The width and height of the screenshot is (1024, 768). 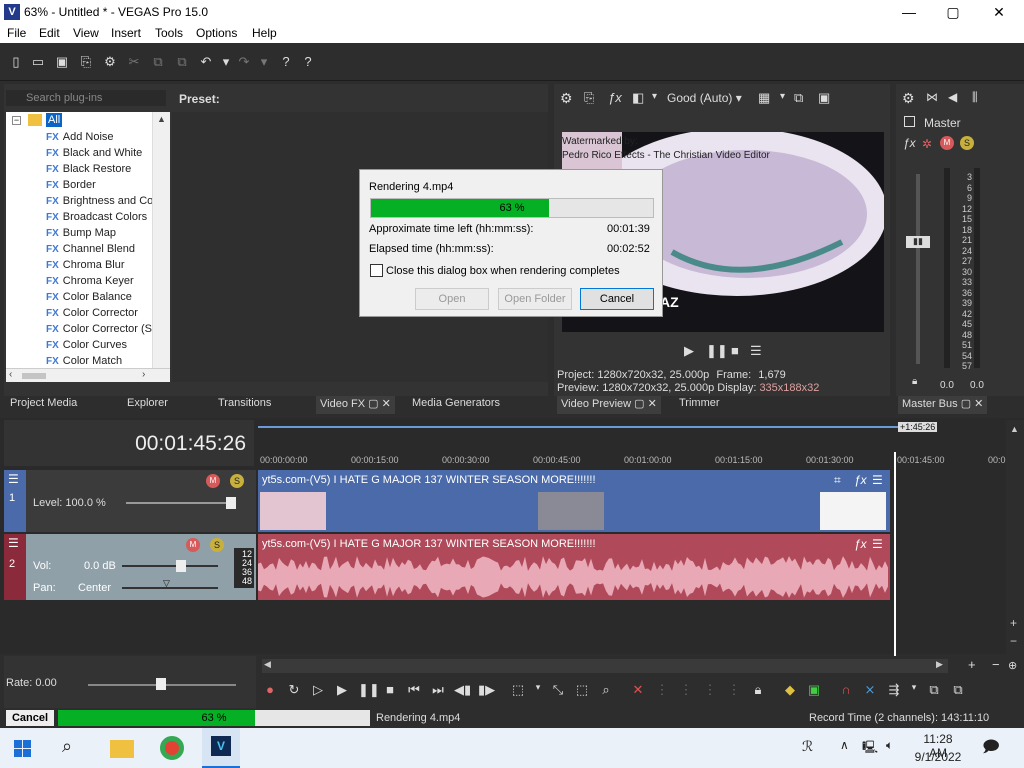 What do you see at coordinates (94, 153) in the screenshot?
I see `plugin-item: FX Black and White` at bounding box center [94, 153].